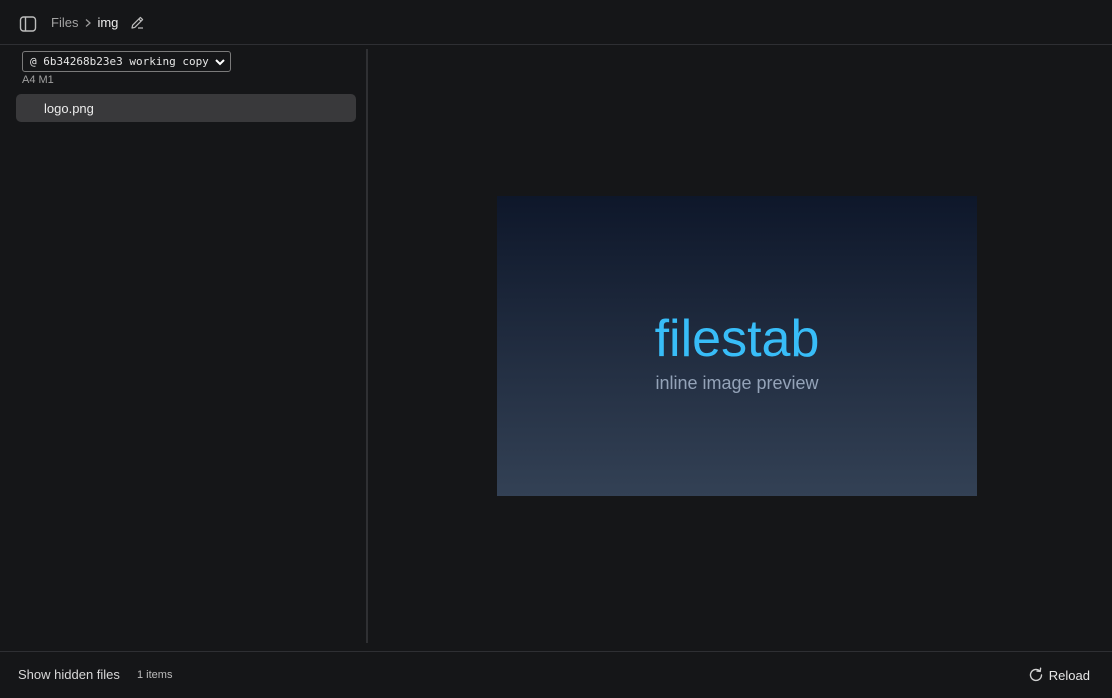  What do you see at coordinates (556, 674) in the screenshot?
I see `footer-bar: Show hidden files 1 items Reload` at bounding box center [556, 674].